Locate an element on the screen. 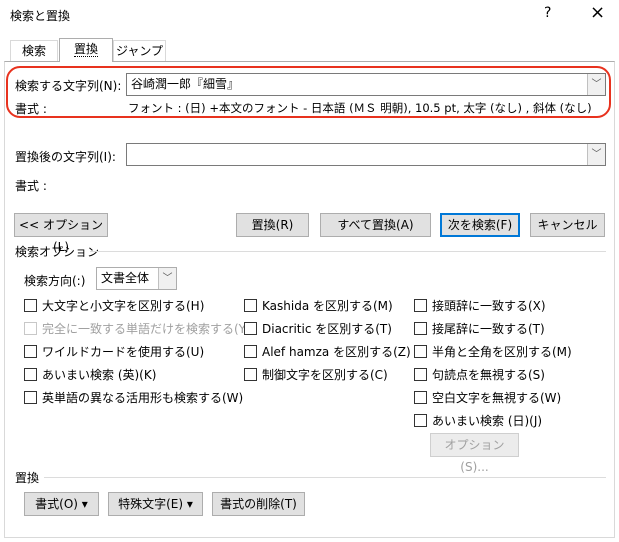  option-checkbox: Alef hamza を区別する(Z) is located at coordinates (327, 351).